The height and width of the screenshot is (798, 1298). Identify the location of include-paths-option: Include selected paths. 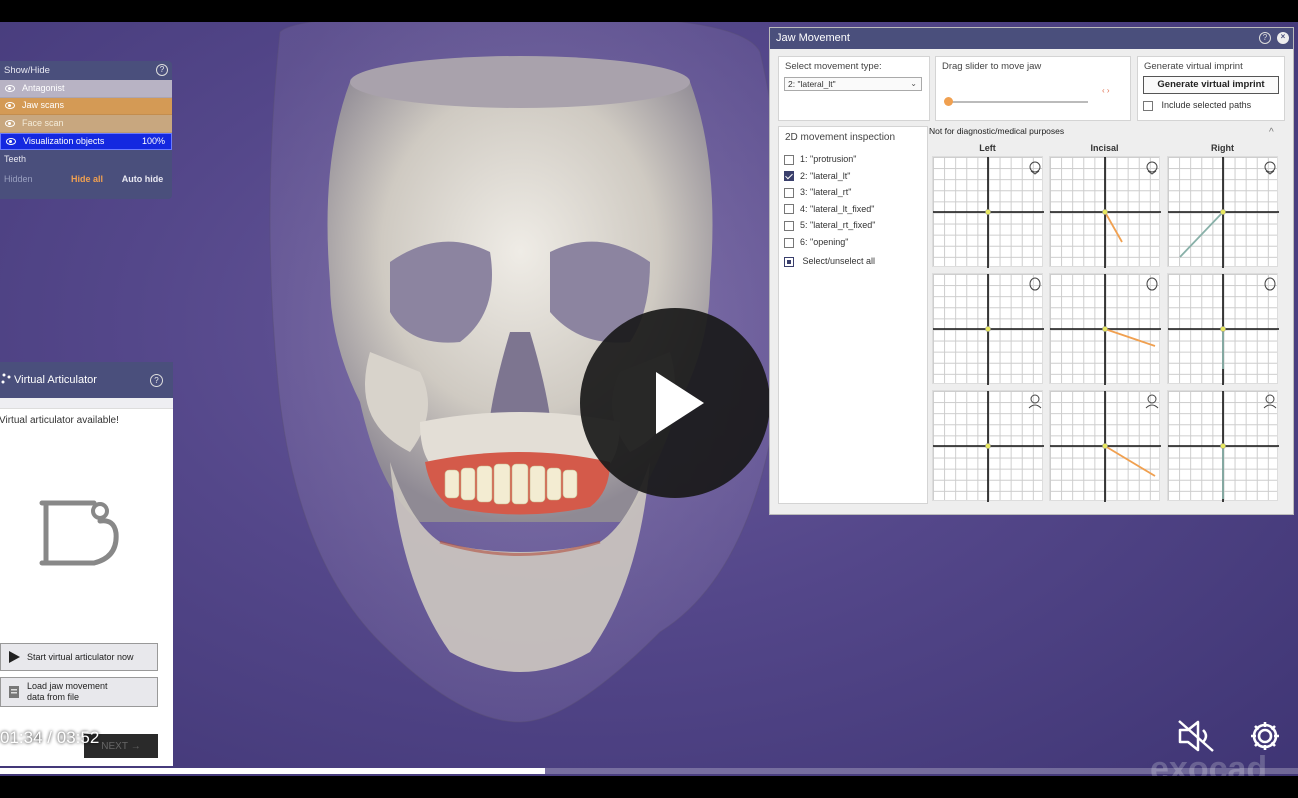
(1197, 105).